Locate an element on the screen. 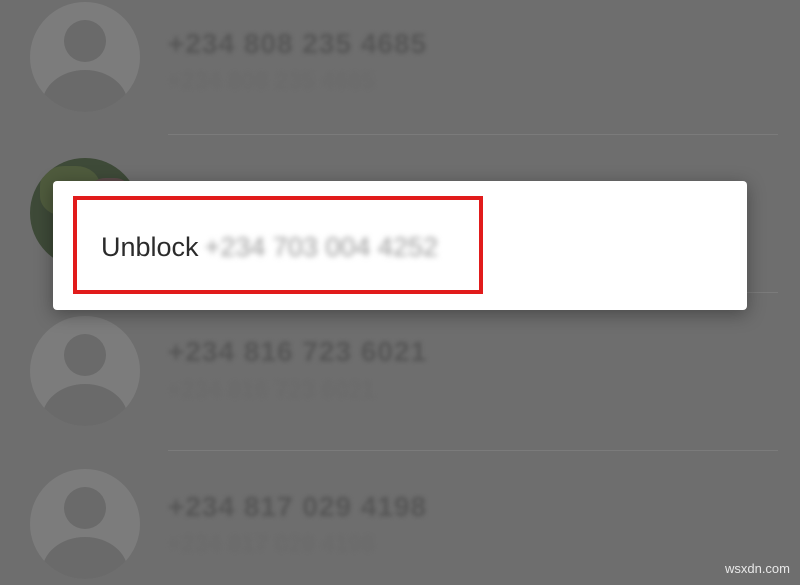 The width and height of the screenshot is (800, 585). unblock-number: +234 703 004 4252 is located at coordinates (321, 246).